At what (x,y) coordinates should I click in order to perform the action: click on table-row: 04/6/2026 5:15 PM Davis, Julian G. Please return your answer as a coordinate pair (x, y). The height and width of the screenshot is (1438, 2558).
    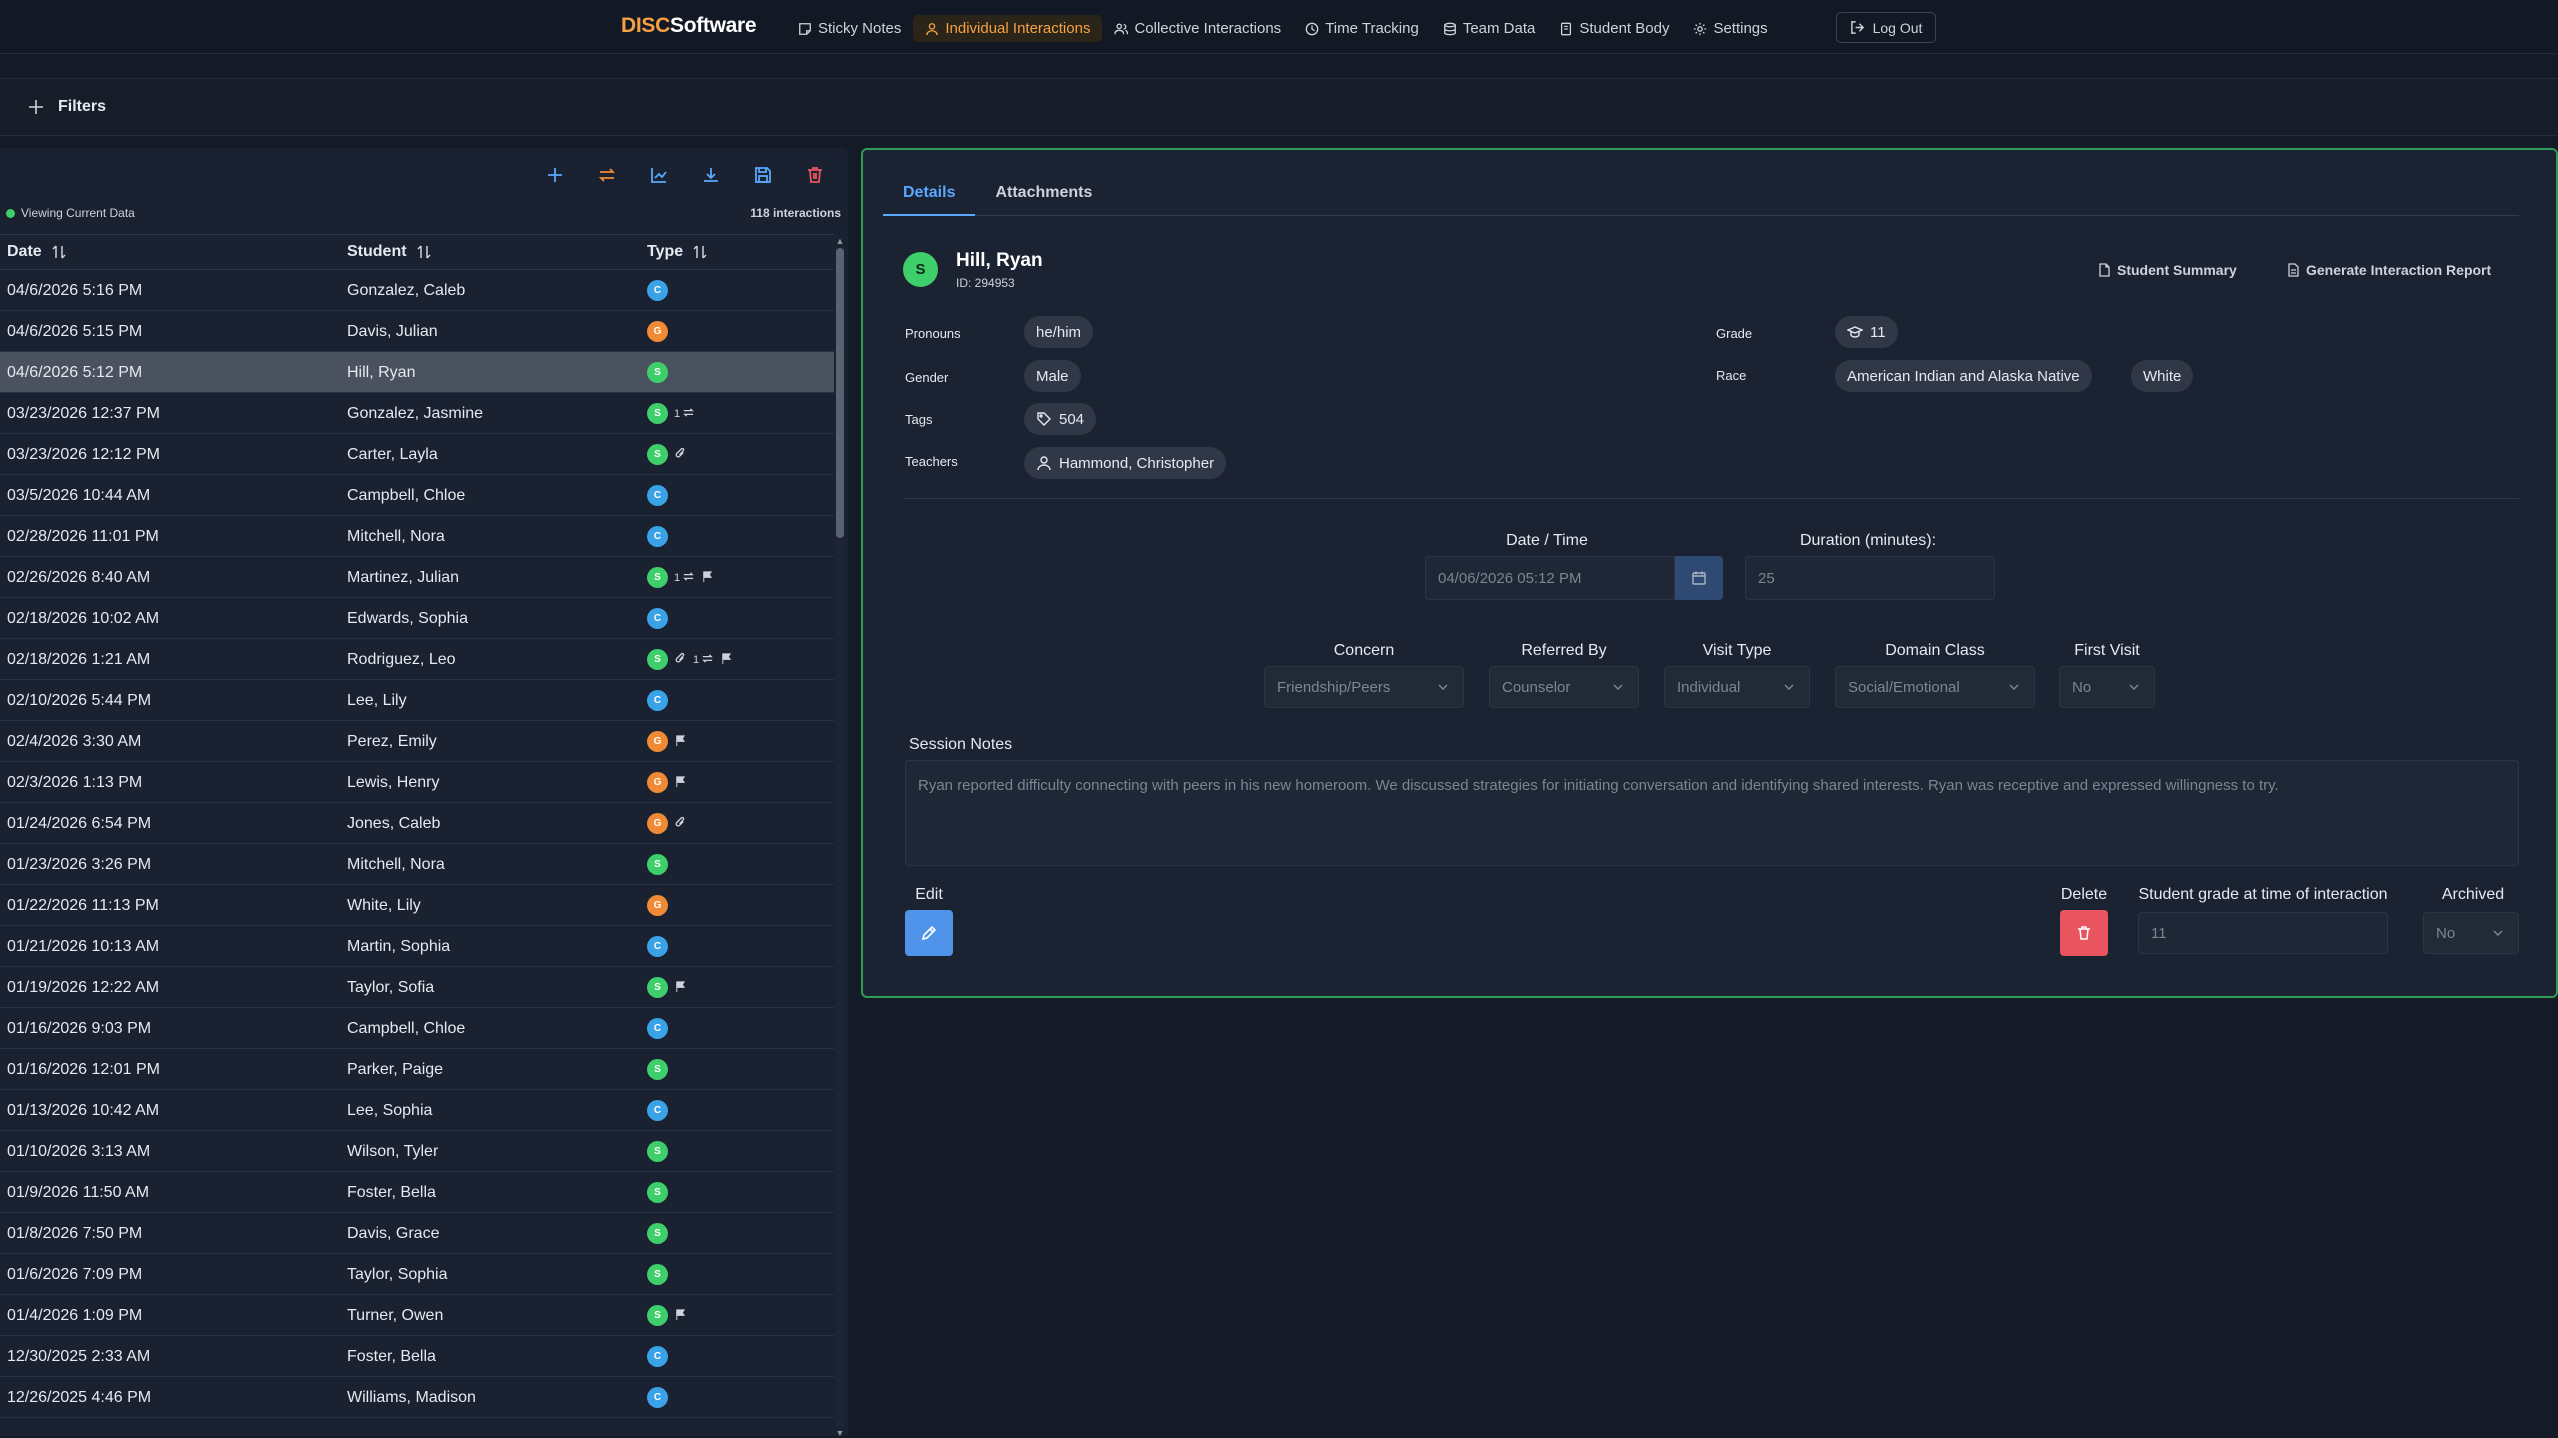
    Looking at the image, I should click on (417, 331).